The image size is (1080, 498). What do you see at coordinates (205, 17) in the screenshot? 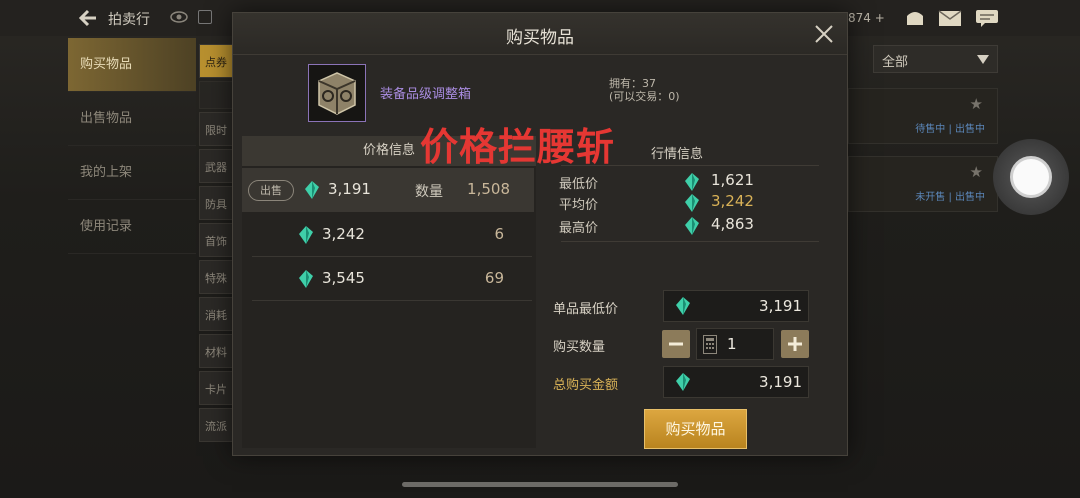
I see `info-icon` at bounding box center [205, 17].